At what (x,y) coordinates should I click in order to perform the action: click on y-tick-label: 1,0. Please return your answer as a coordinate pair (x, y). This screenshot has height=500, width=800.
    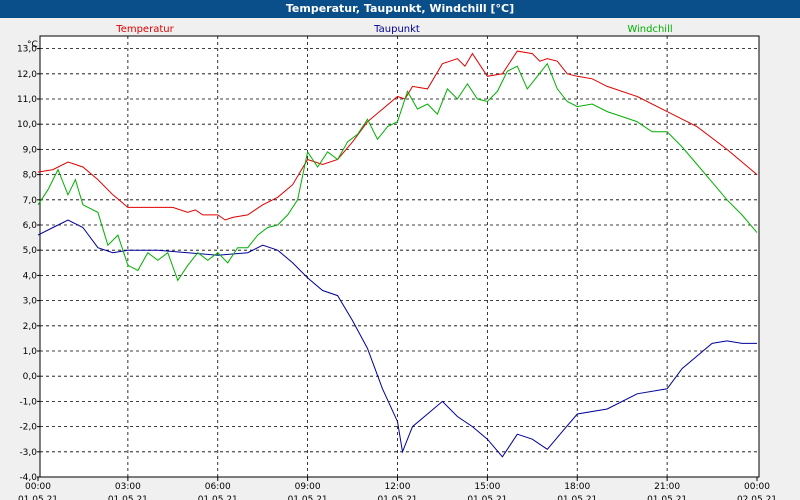
    Looking at the image, I should click on (30, 352).